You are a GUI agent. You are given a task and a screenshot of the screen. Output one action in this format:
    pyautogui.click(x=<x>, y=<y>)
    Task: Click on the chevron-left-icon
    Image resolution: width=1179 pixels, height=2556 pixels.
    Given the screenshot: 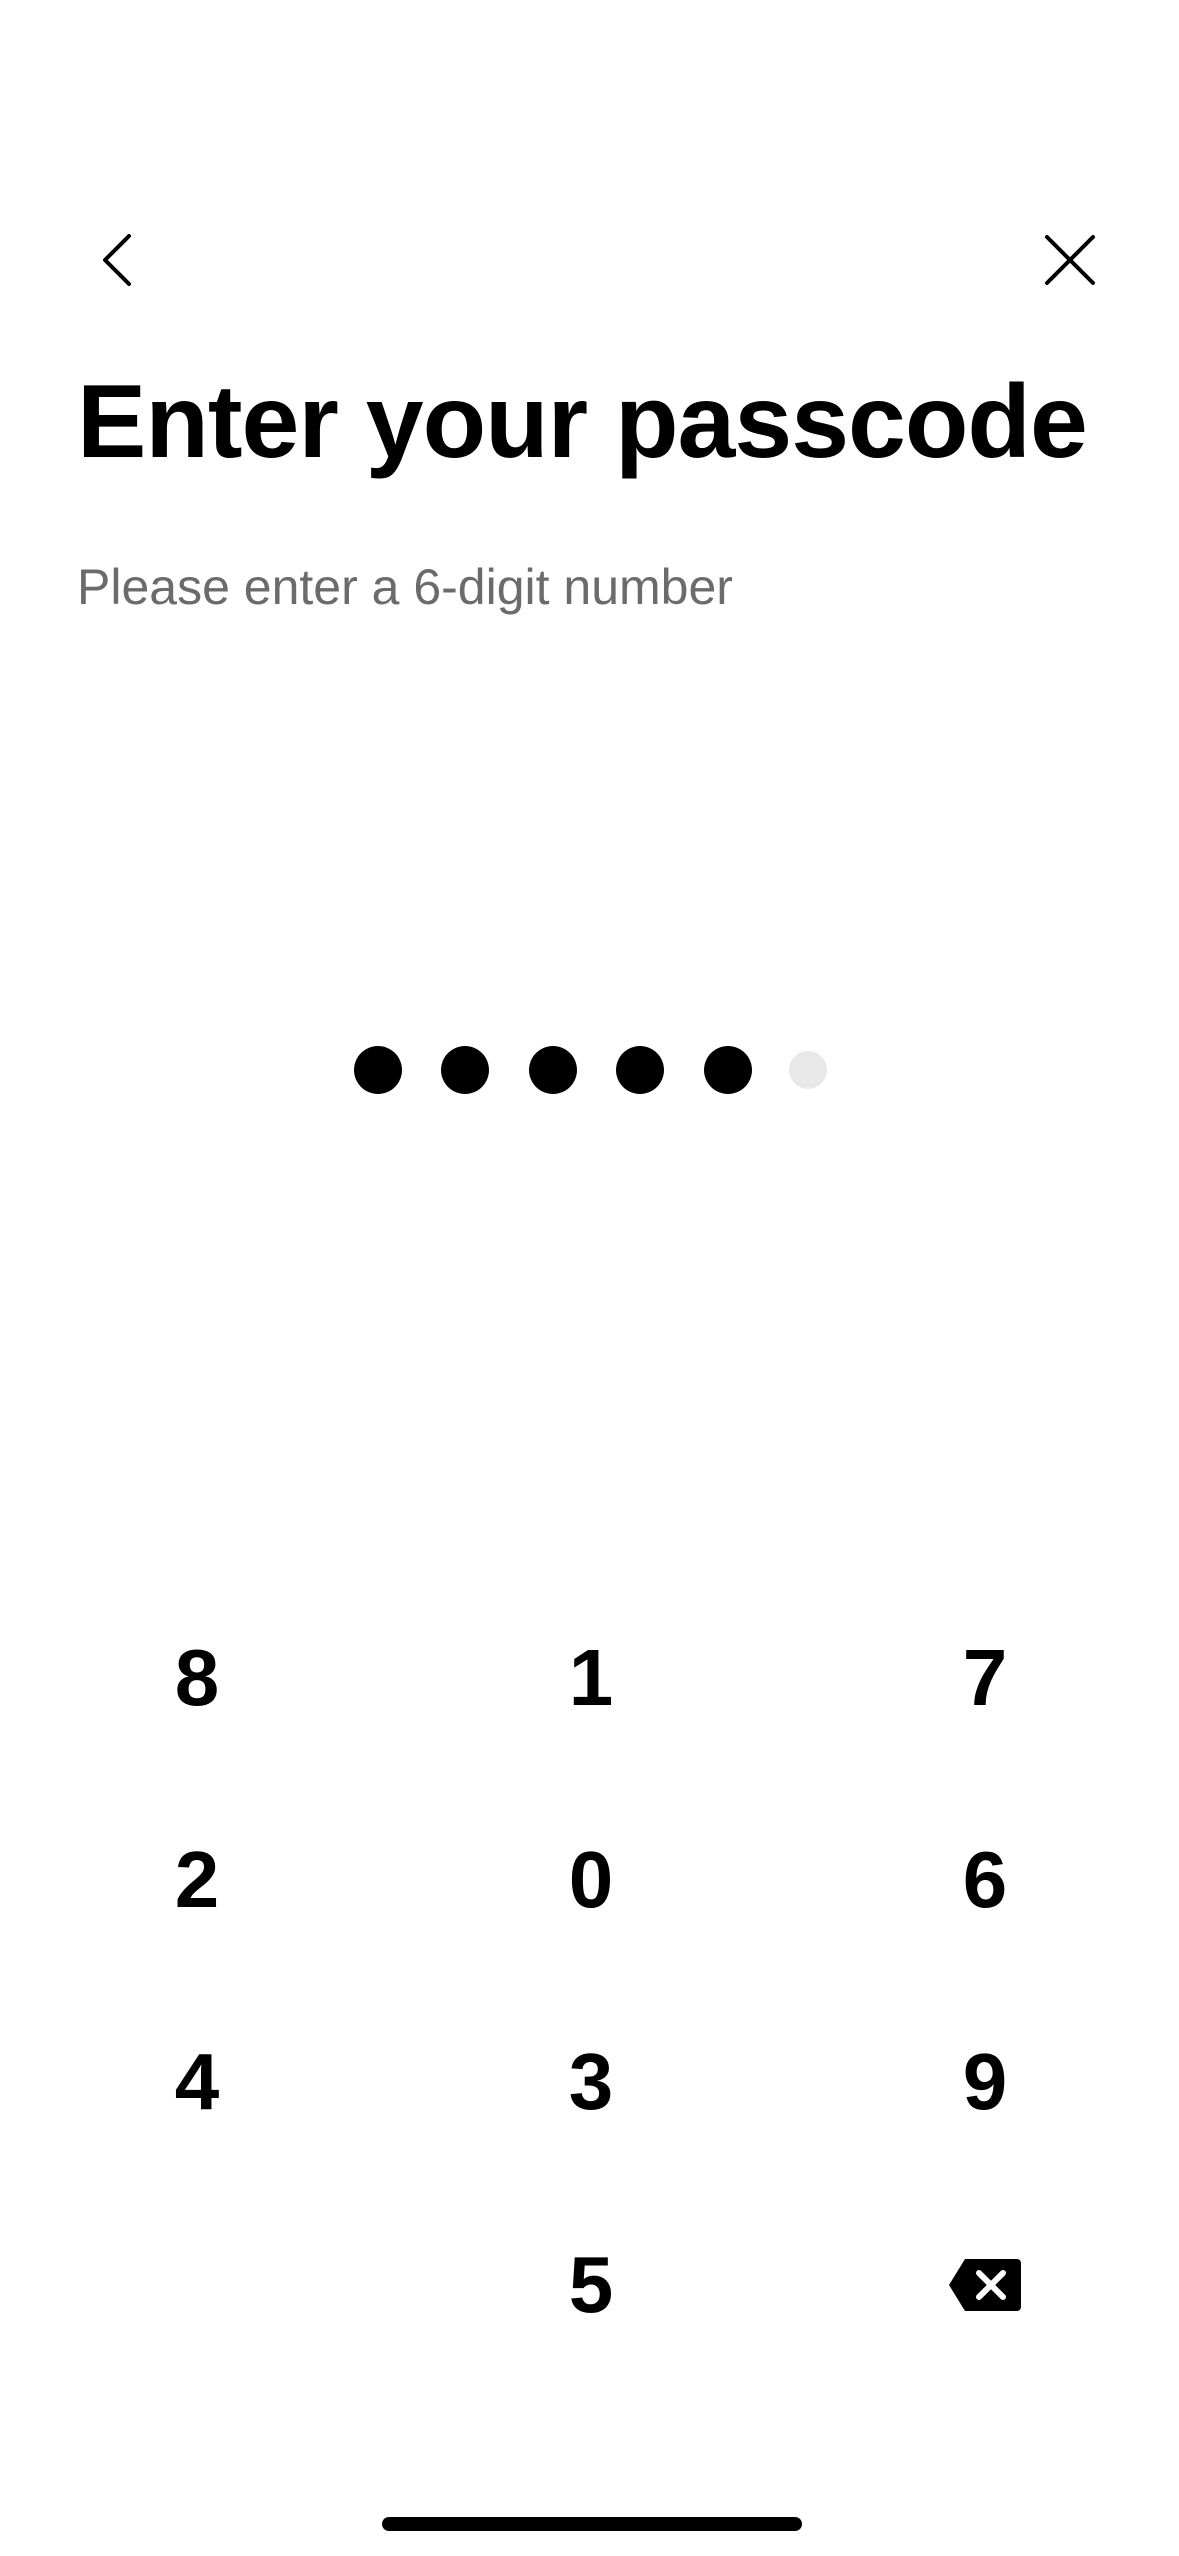 What is the action you would take?
    pyautogui.click(x=117, y=260)
    